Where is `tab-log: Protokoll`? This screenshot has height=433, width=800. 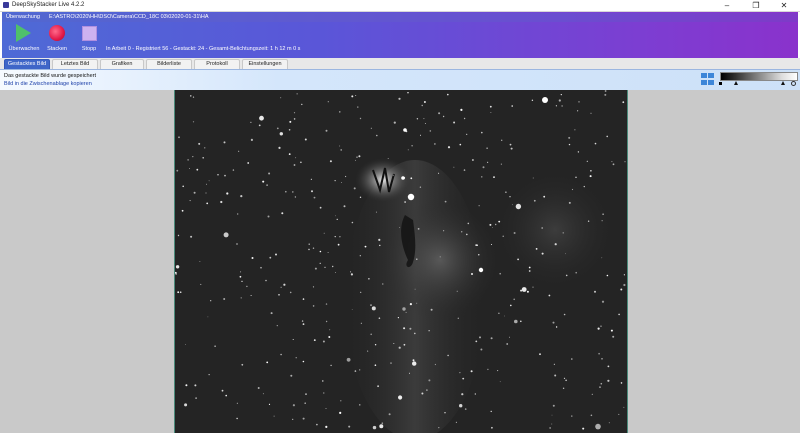
tab-log: Protokoll is located at coordinates (217, 64).